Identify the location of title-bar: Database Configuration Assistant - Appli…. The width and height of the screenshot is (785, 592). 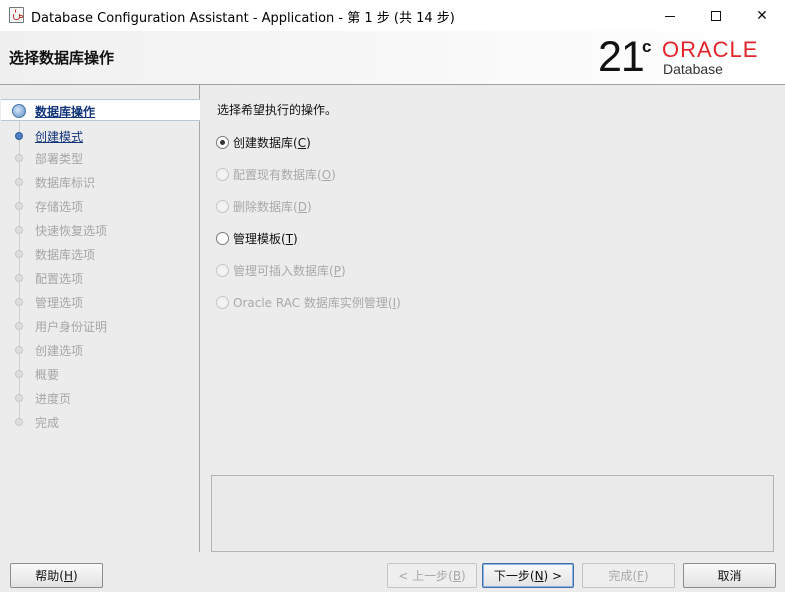
(392, 15).